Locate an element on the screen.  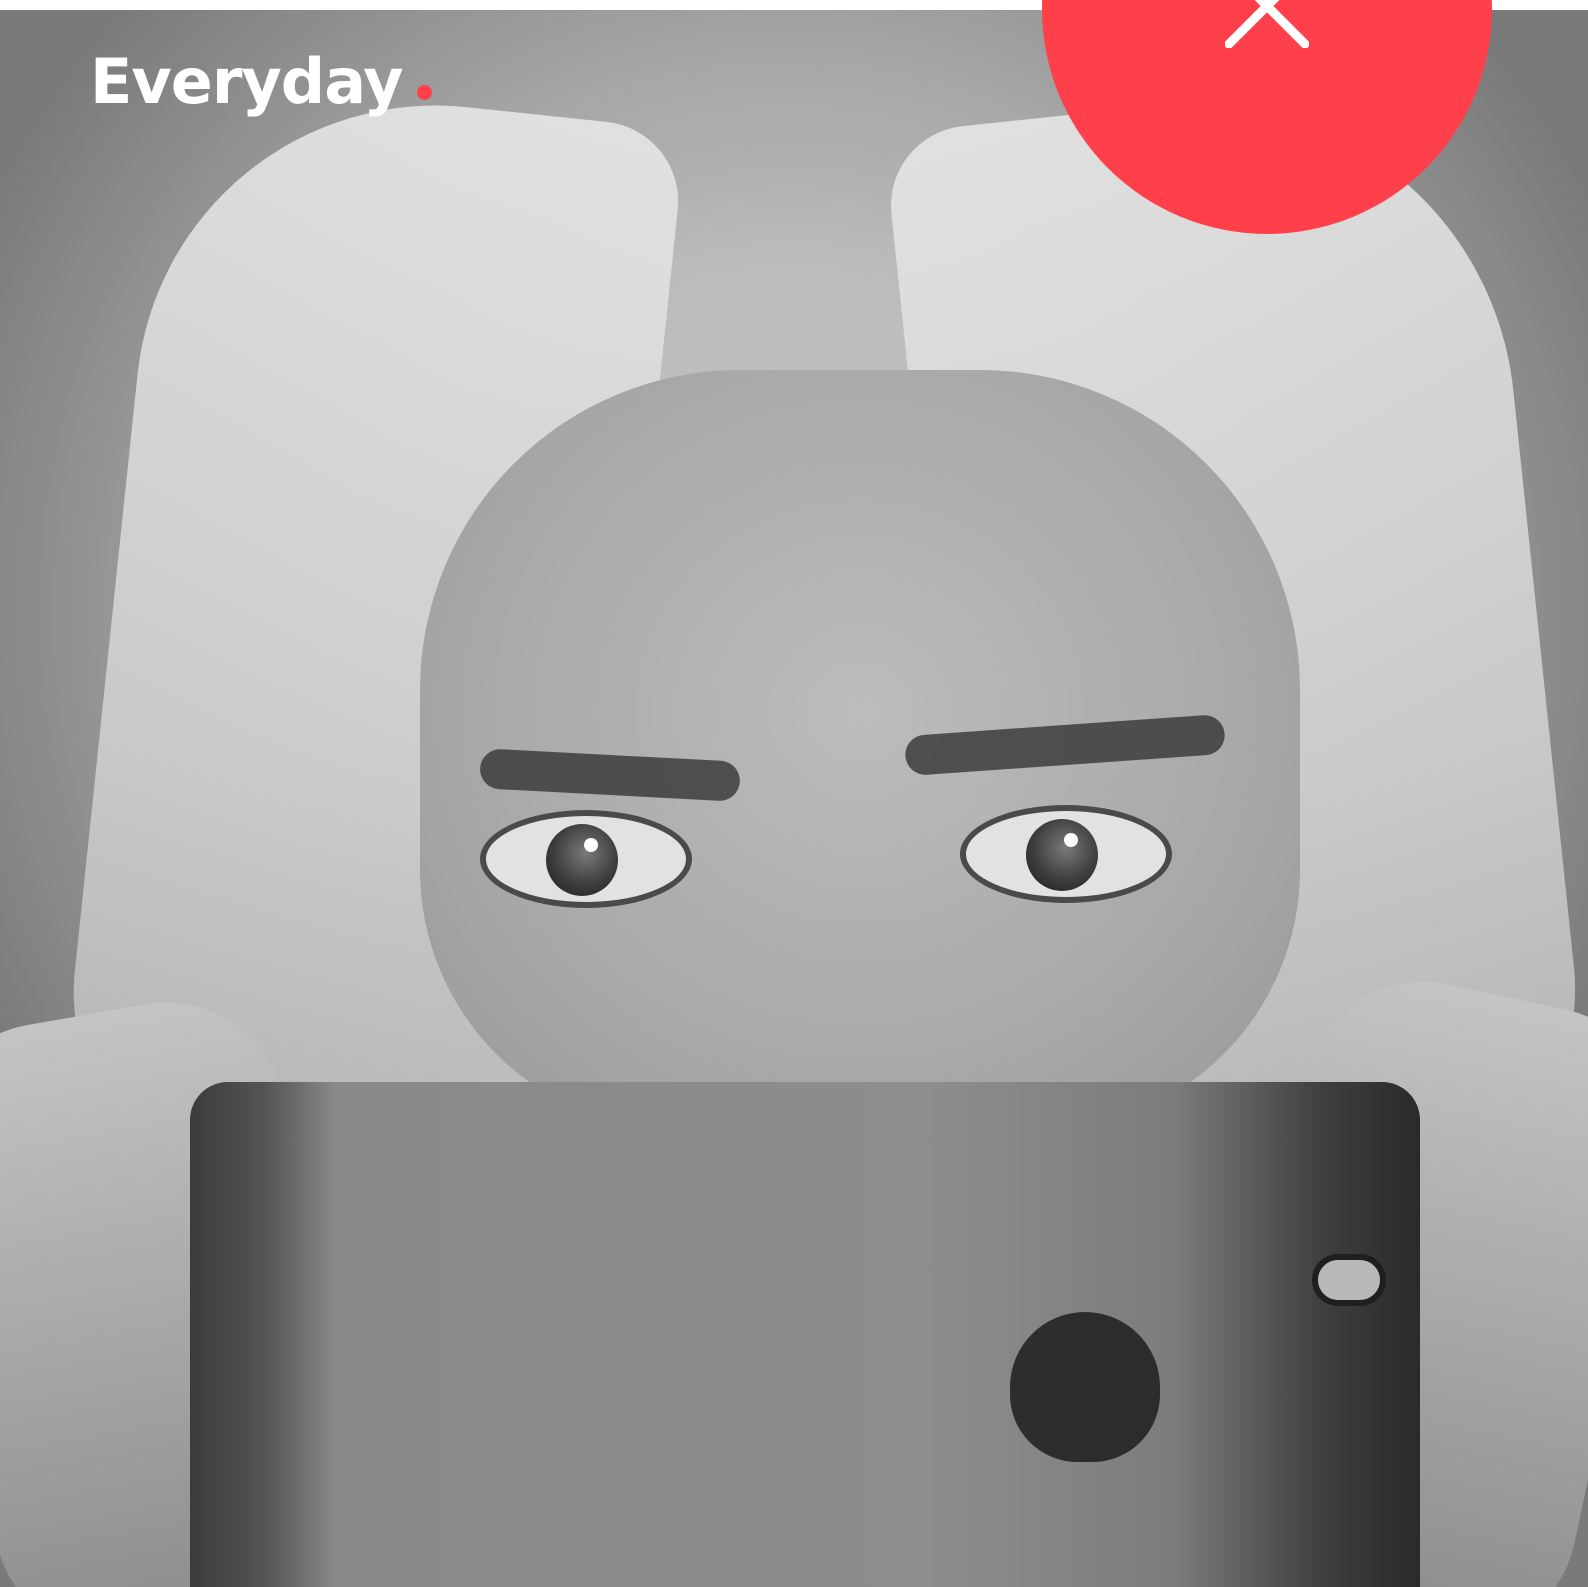
eye-right is located at coordinates (1066, 854).